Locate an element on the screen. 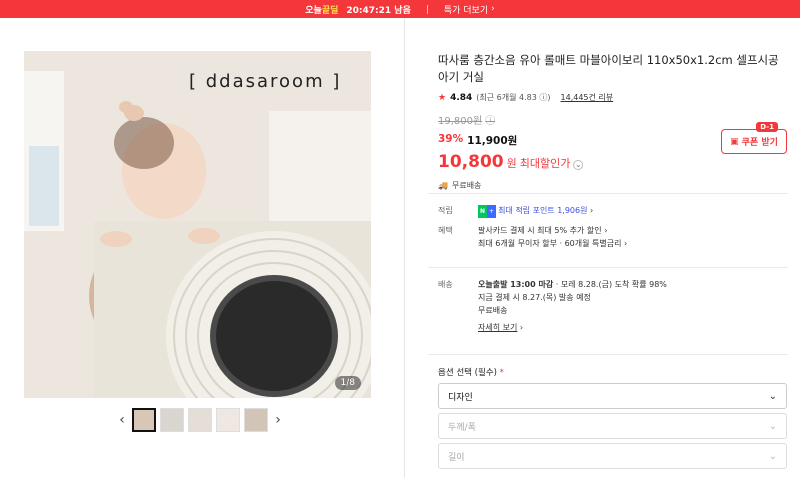 The image size is (800, 478). max-discount-value: 10,800 is located at coordinates (471, 162).